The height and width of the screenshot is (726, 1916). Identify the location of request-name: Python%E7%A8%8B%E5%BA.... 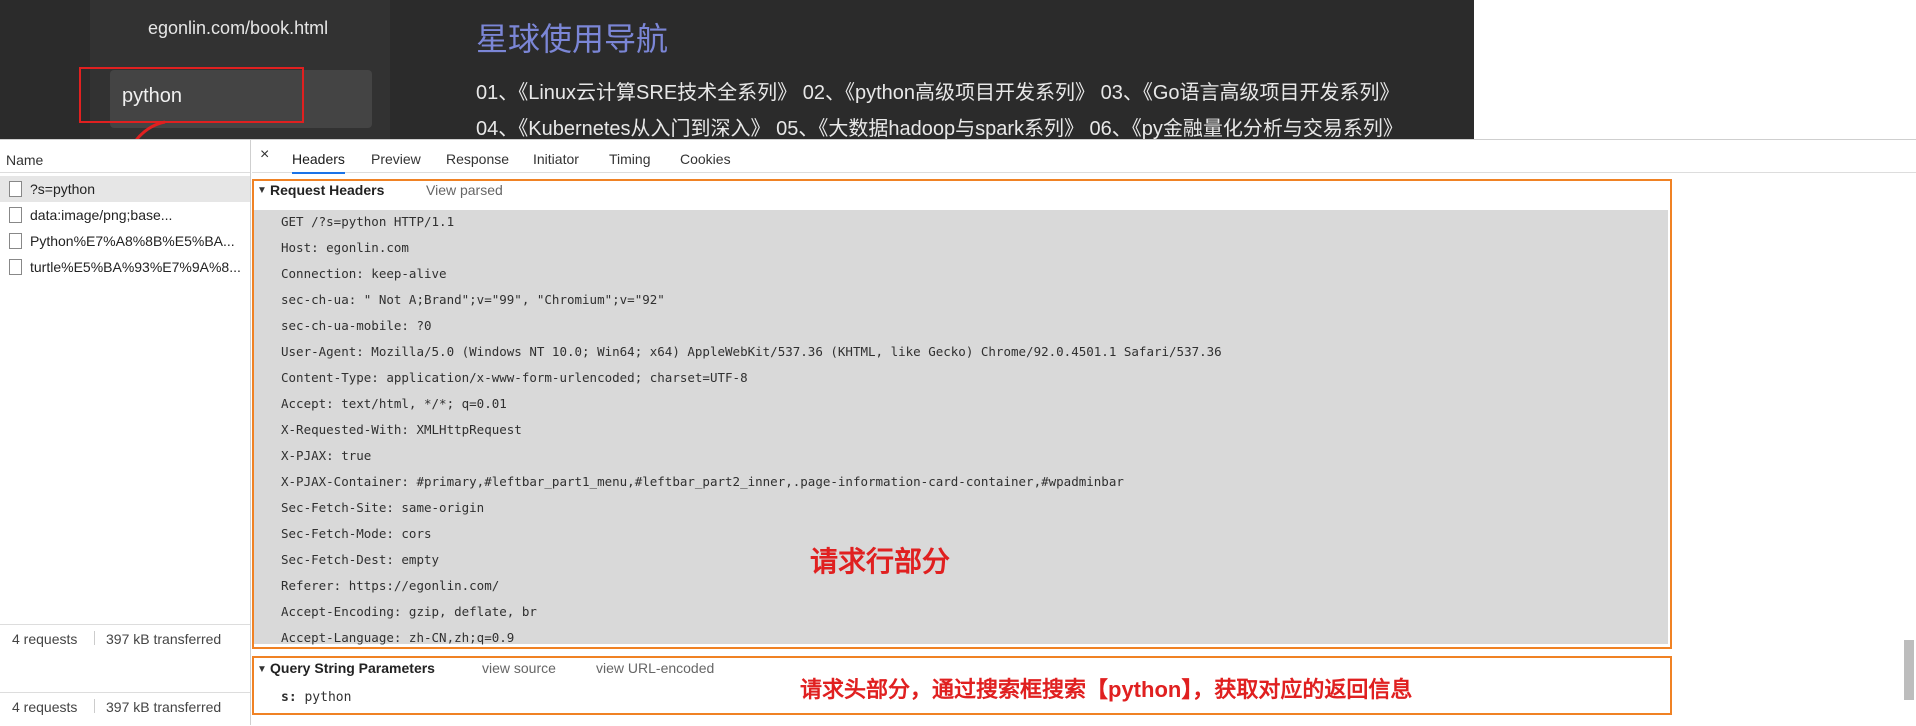
(132, 241).